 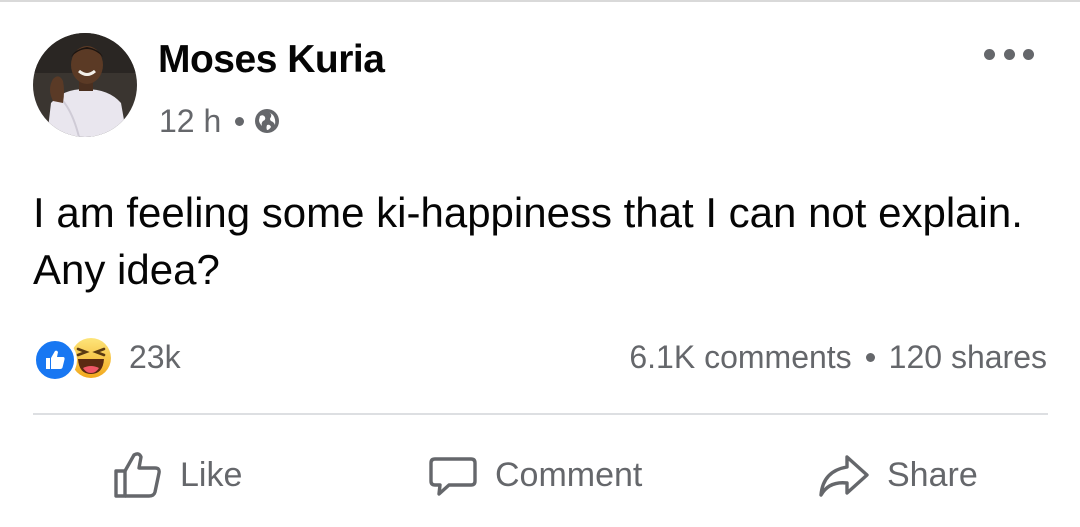 I want to click on like-label: Like, so click(x=211, y=474).